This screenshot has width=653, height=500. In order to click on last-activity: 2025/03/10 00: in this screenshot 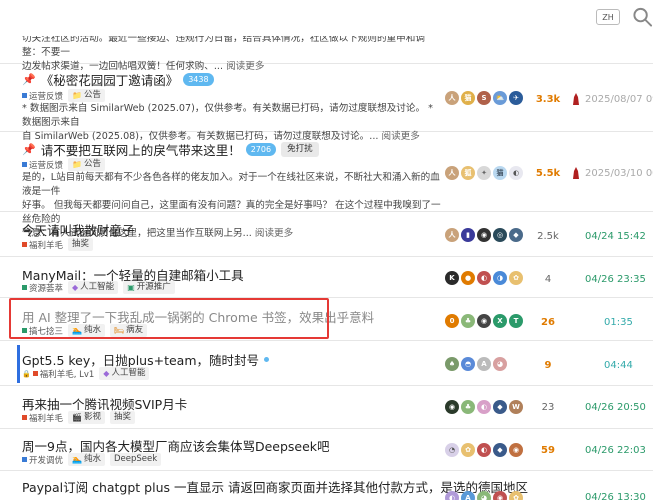, I will do `click(619, 173)`.